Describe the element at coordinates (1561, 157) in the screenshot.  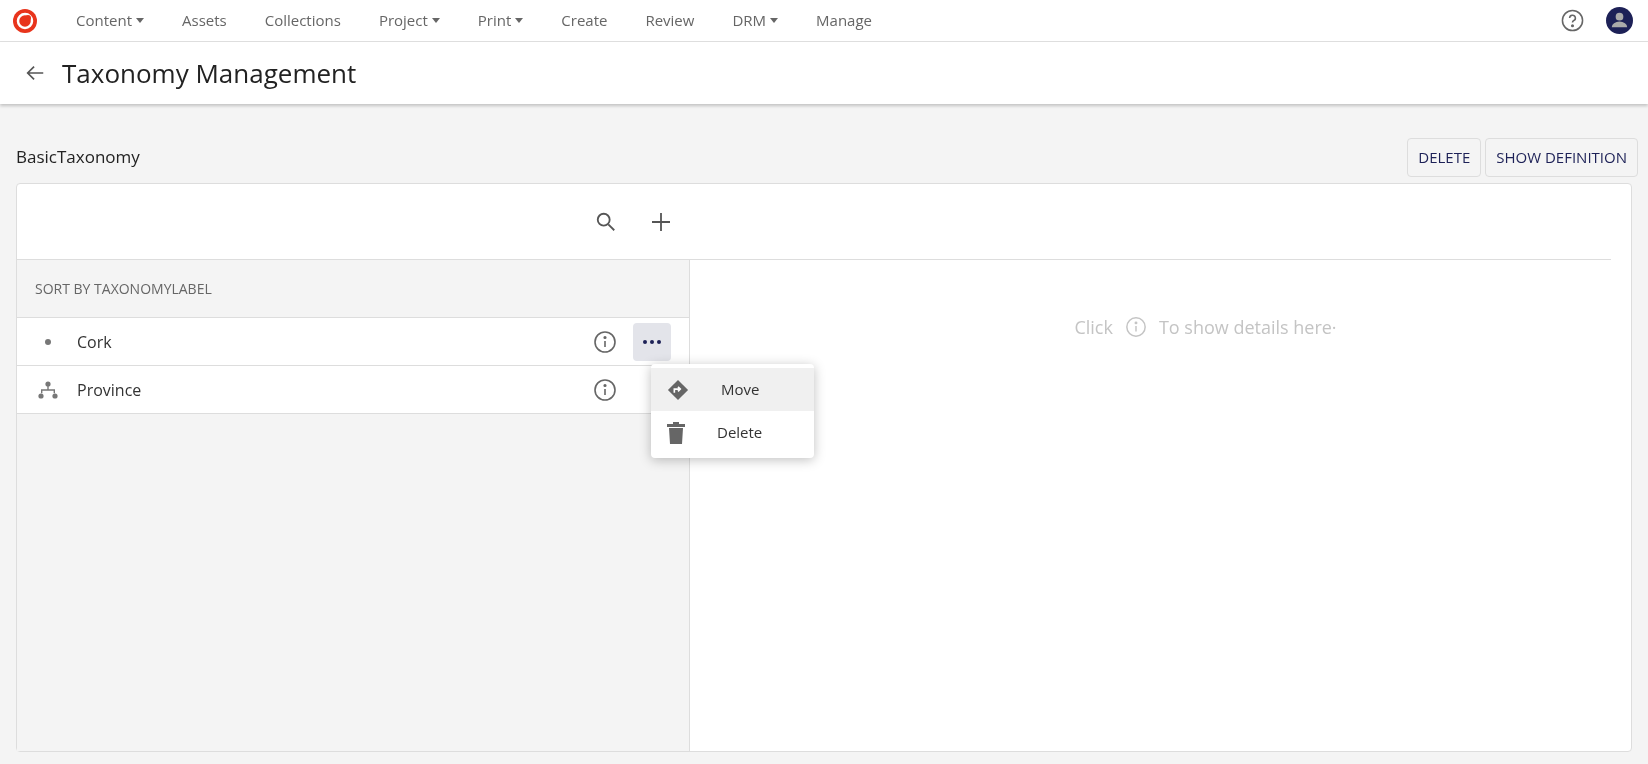
I see `header-button: SHOW DEFINITION` at that location.